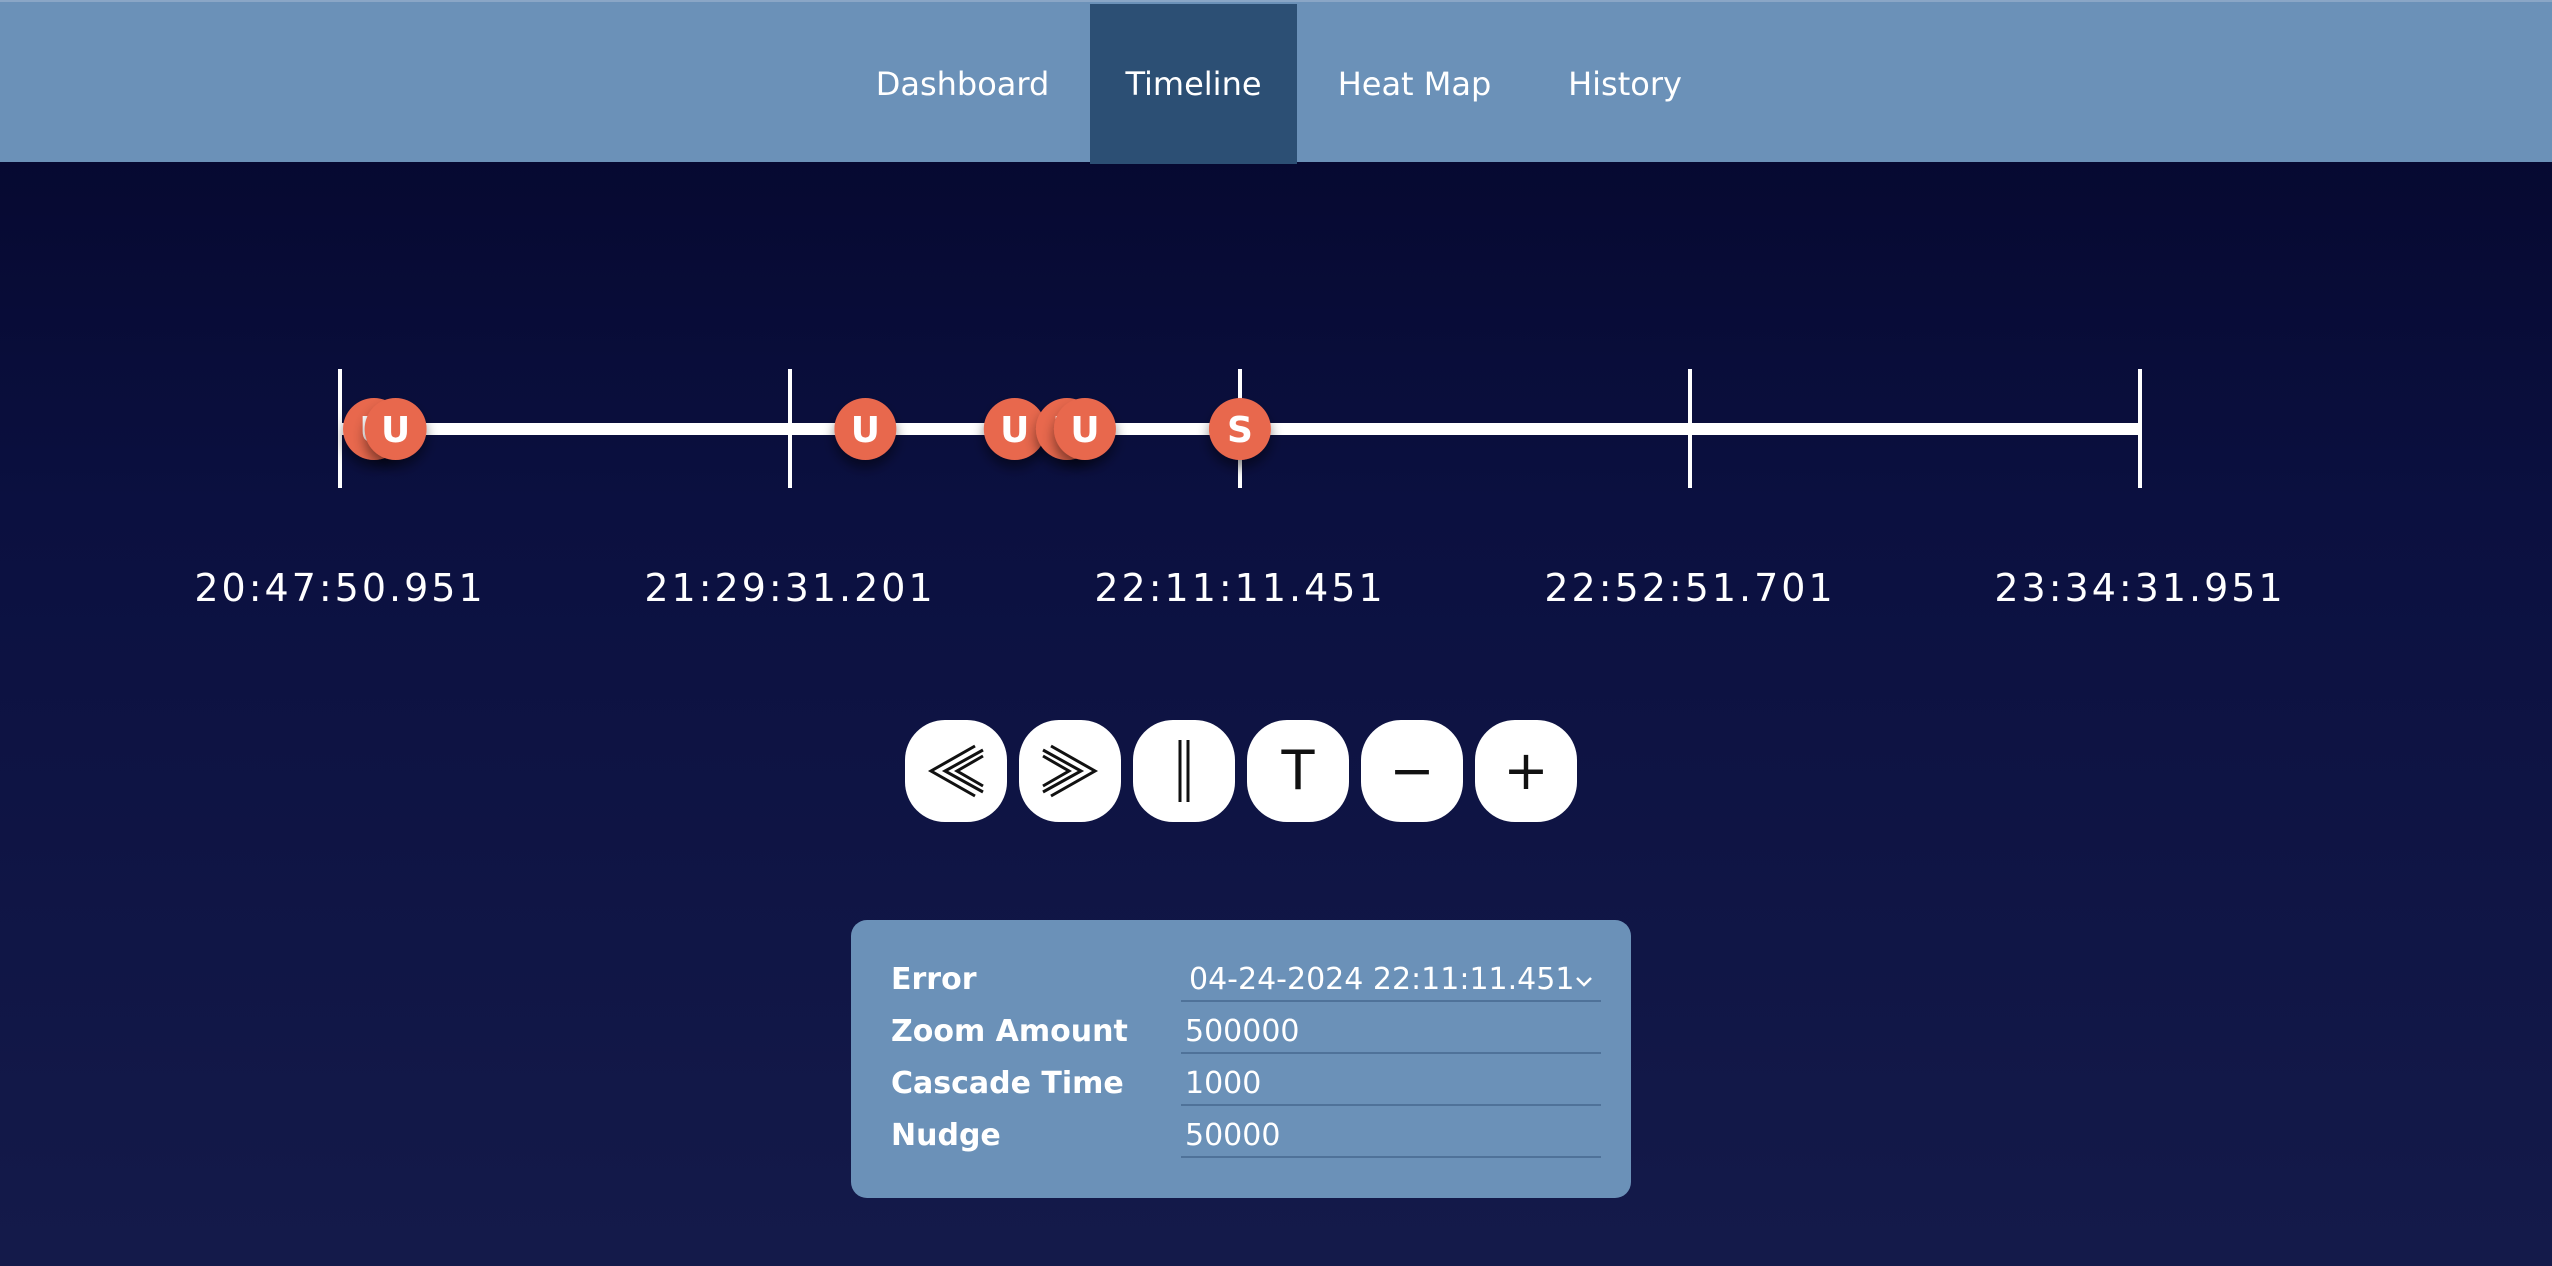 The width and height of the screenshot is (2552, 1266). Describe the element at coordinates (1689, 588) in the screenshot. I see `timeline-tick-label: 22:52:51.701` at that location.